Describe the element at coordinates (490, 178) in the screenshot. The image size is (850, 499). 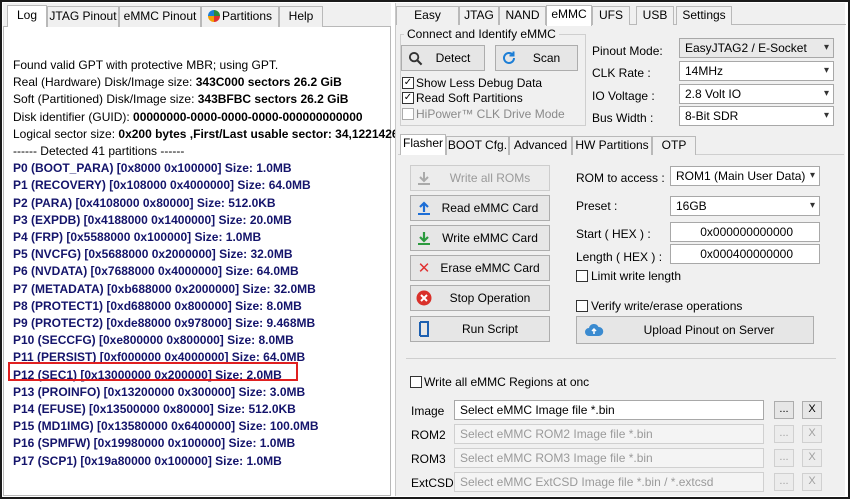
I see `write-all-roms-label: Write all ROMs` at that location.